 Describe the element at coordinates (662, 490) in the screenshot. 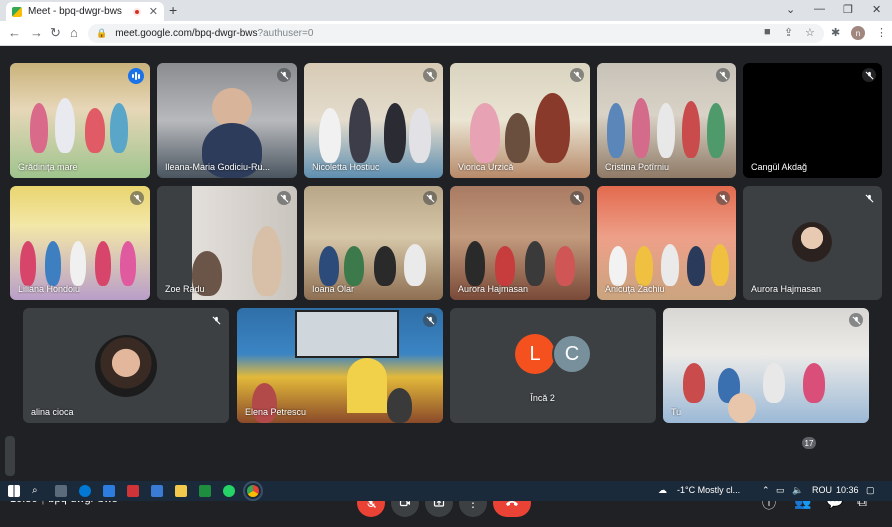

I see `weather-icon: ☁` at that location.